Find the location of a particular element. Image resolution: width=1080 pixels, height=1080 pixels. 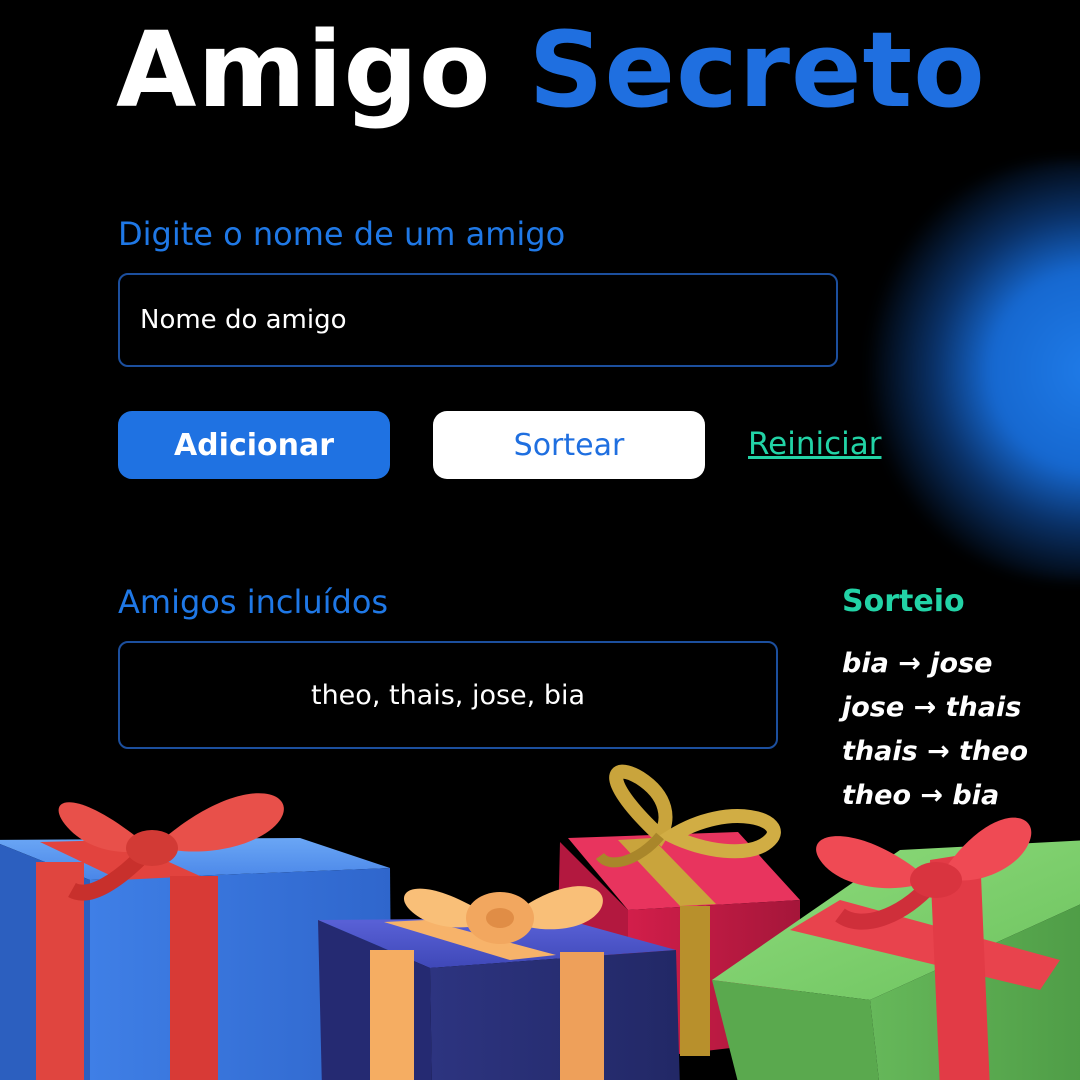

draw-pair-item: thais → theo is located at coordinates (935, 751).